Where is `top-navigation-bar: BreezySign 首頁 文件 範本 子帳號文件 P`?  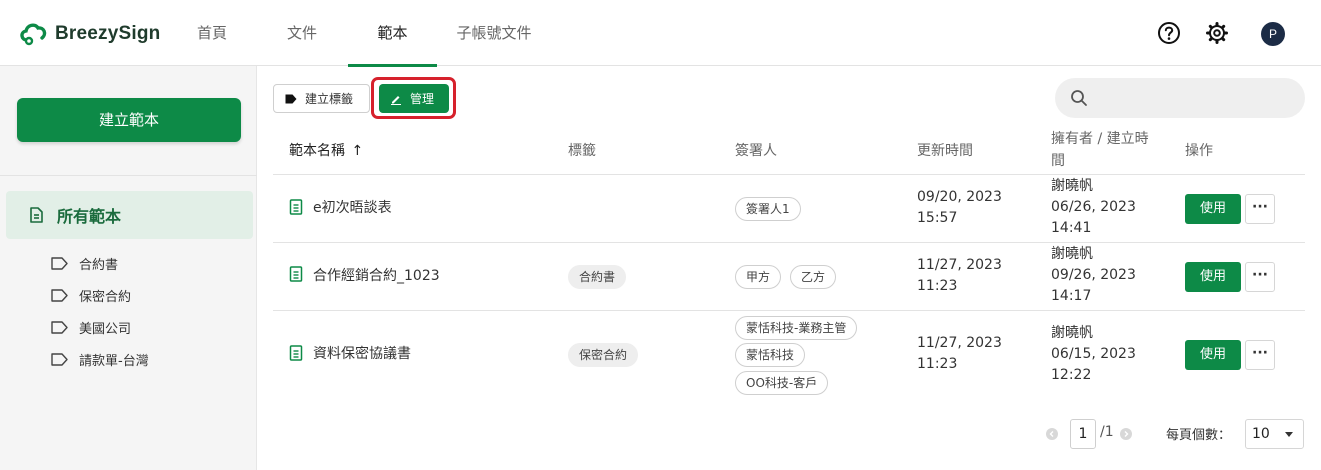 top-navigation-bar: BreezySign 首頁 文件 範本 子帳號文件 P is located at coordinates (660, 33).